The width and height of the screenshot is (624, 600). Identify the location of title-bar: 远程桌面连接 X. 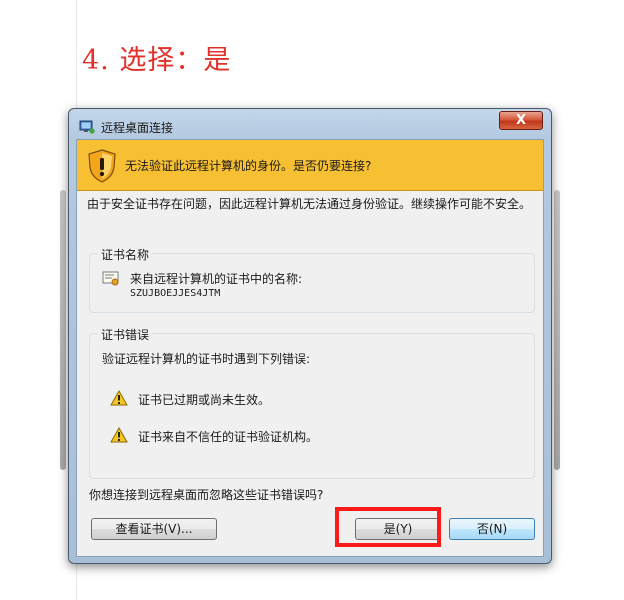
(310, 125).